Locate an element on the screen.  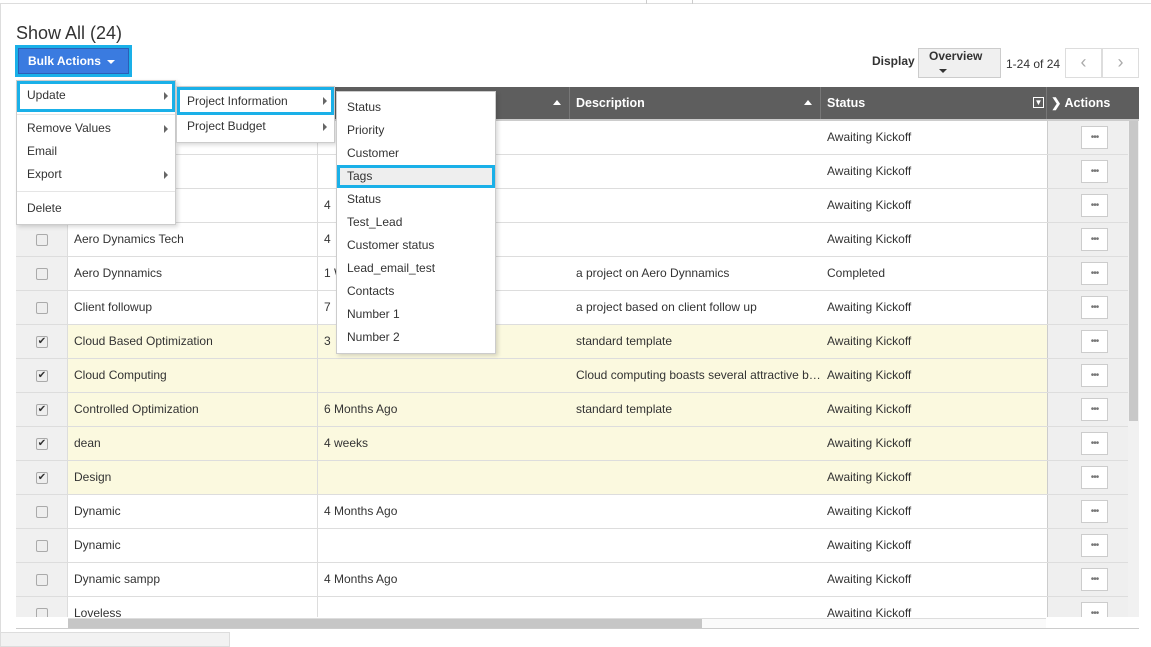
bottom-tab is located at coordinates (115, 639).